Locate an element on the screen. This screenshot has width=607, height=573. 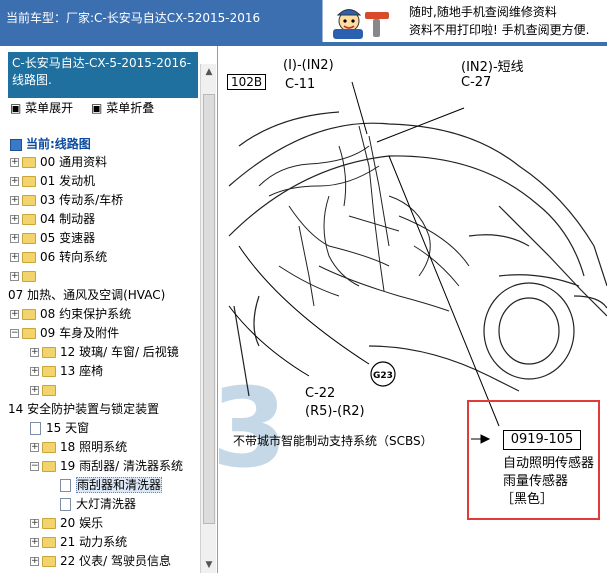
sensor-label-rain: 雨量传感器 is located at coordinates (536, 481).